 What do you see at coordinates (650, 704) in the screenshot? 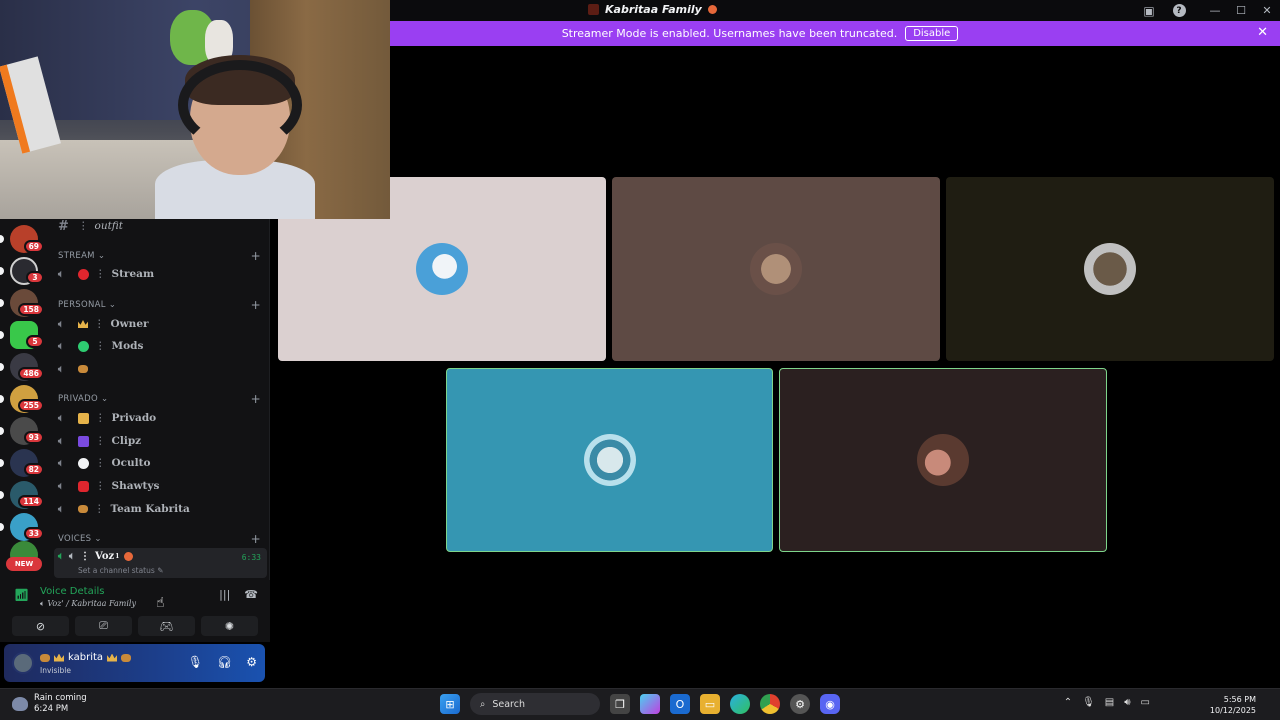
I see `copilot-icon` at bounding box center [650, 704].